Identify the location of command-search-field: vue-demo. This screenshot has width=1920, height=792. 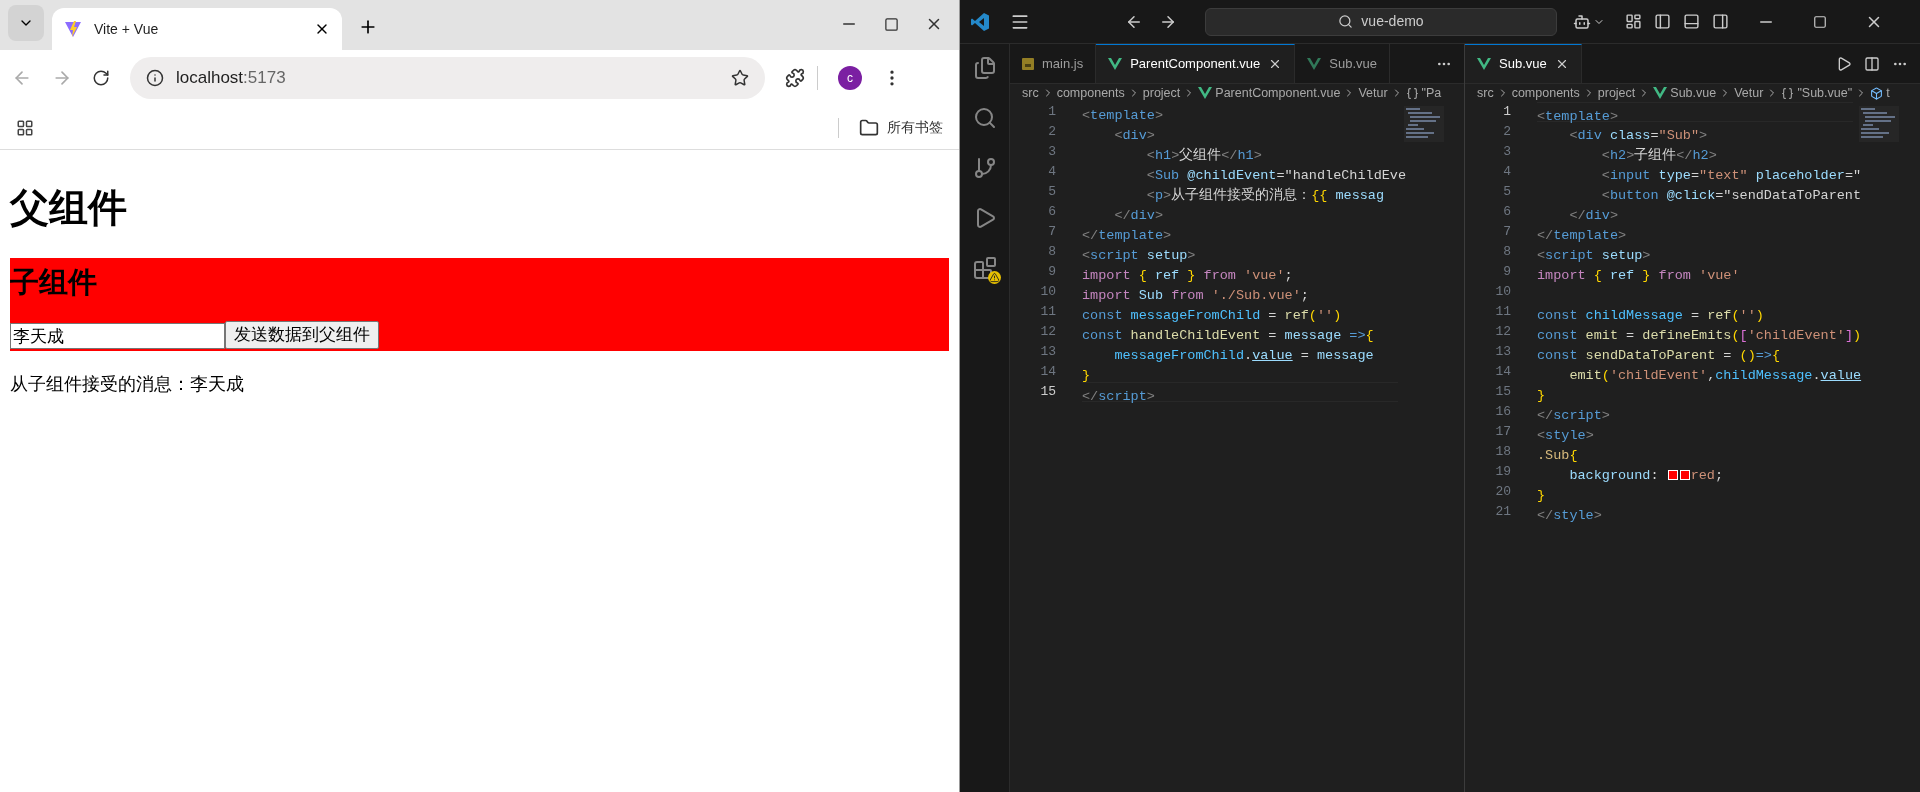
(1381, 21).